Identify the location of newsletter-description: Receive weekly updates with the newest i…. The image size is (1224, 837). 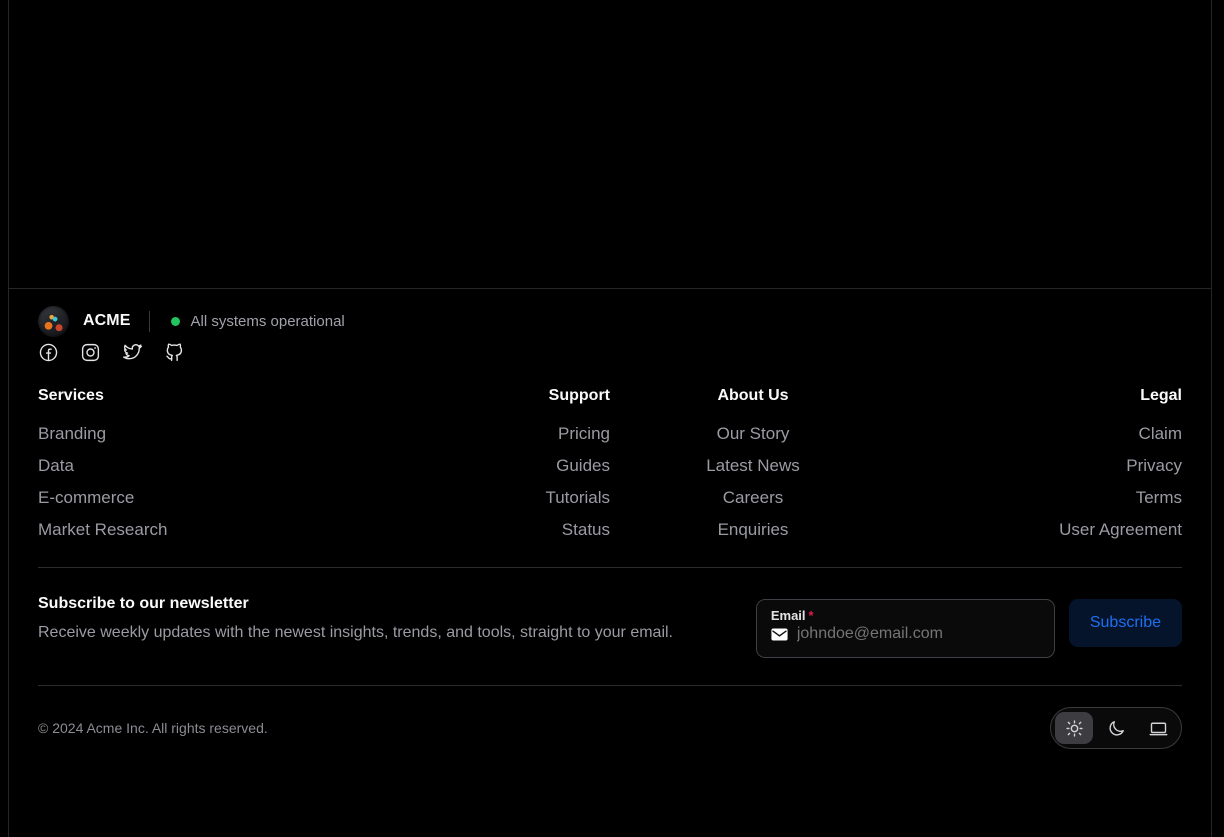
(355, 632).